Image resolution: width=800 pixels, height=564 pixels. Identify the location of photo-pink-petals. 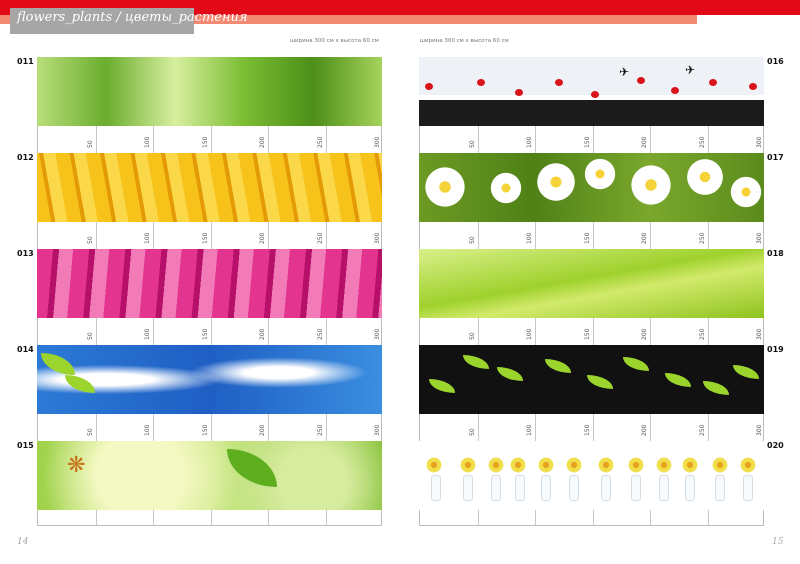
(209, 283).